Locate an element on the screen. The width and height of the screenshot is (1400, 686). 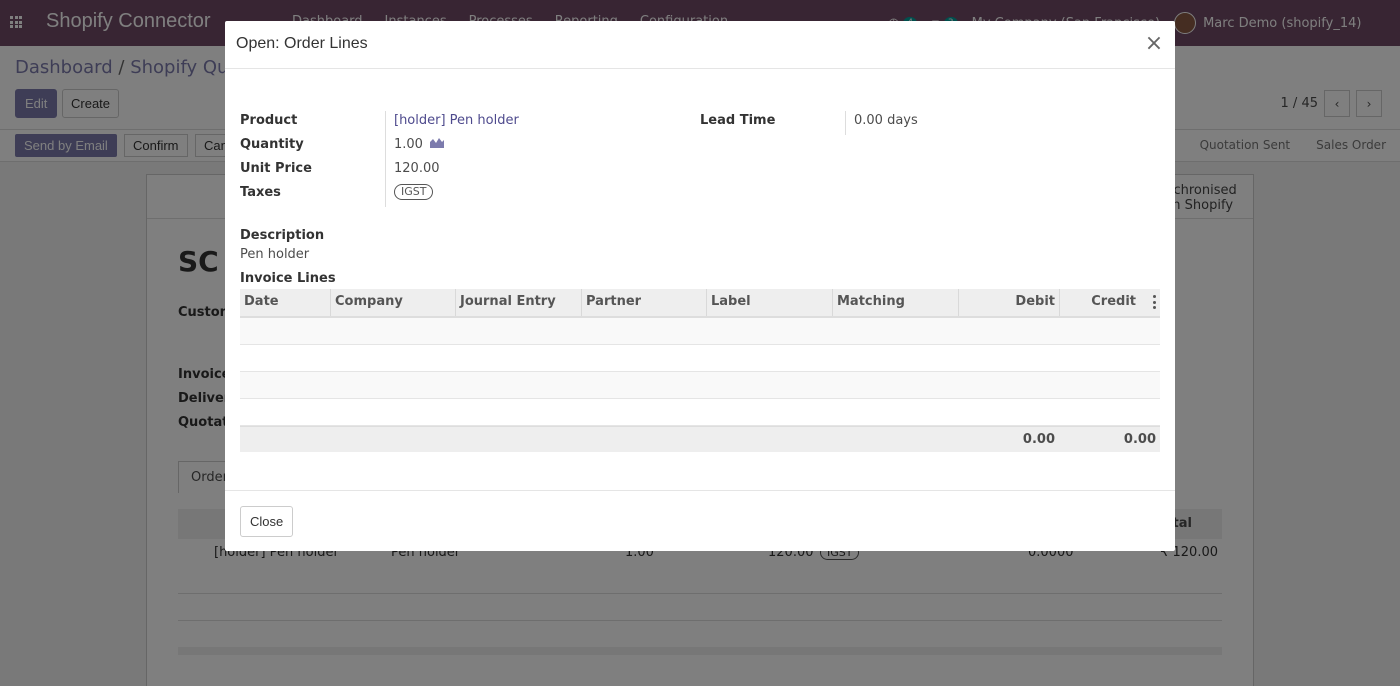
table-footer: 0.00 0.00 is located at coordinates (700, 439).